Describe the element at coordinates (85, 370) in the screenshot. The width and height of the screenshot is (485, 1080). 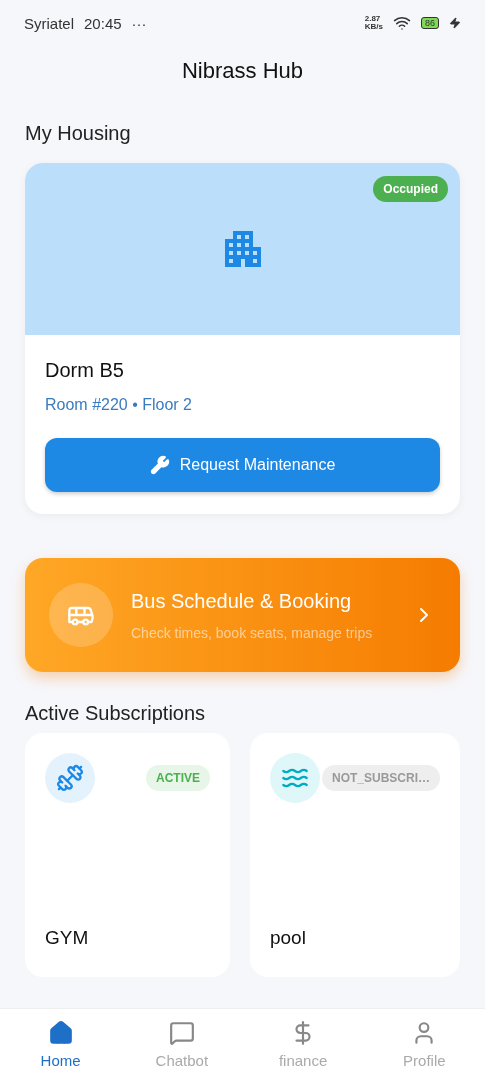
I see `dorm-name: Dorm B5` at that location.